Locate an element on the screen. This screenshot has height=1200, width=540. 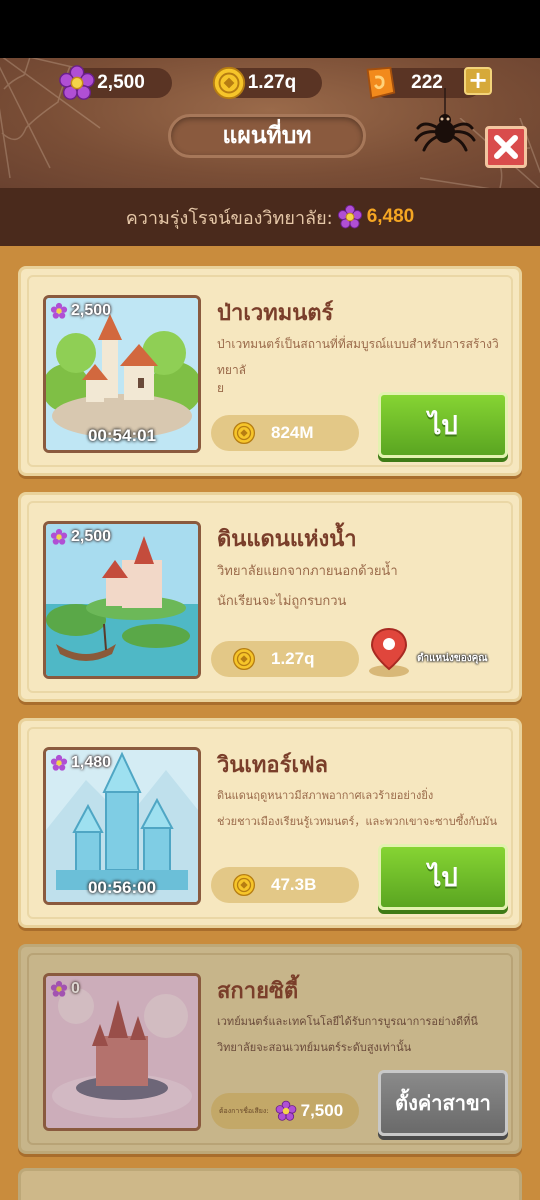
chapter-cost: 1.27q is located at coordinates (285, 659).